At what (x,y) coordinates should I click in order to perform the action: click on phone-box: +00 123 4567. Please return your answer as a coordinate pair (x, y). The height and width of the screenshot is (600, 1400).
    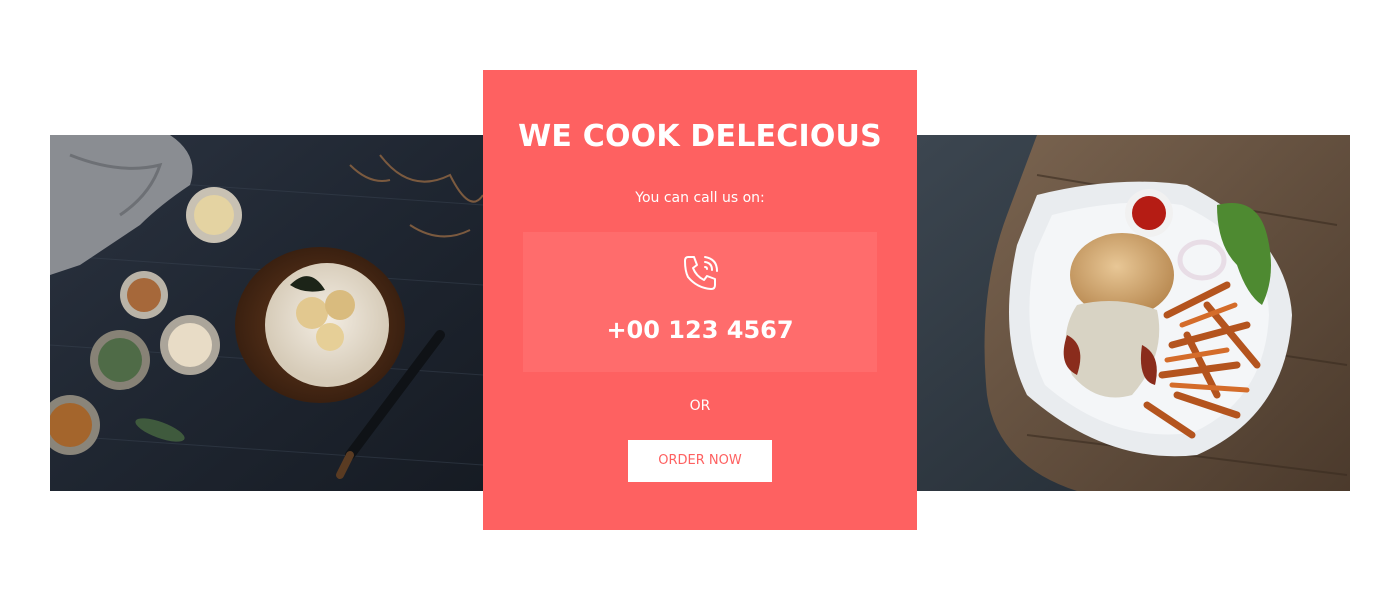
    Looking at the image, I should click on (700, 302).